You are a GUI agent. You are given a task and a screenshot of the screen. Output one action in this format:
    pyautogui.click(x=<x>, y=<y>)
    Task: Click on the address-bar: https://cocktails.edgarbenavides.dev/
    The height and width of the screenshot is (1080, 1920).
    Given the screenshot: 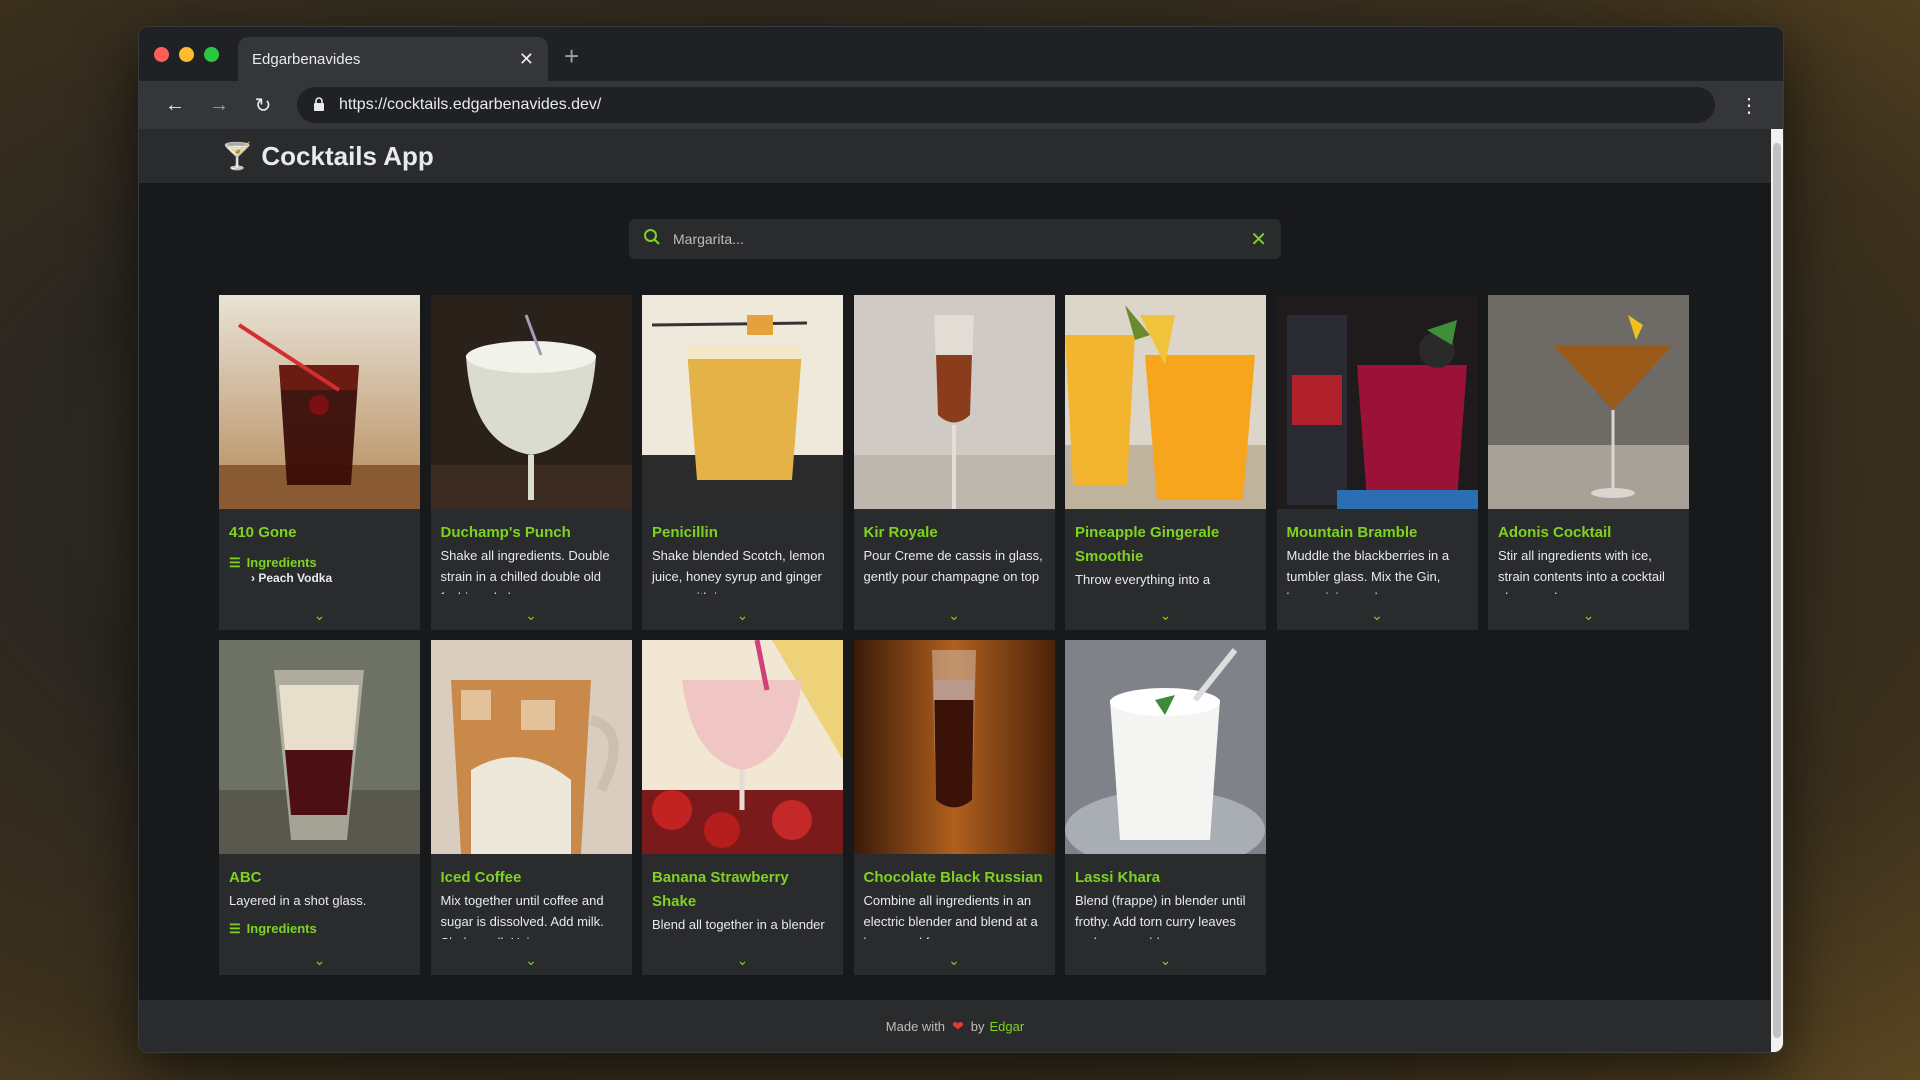 What is the action you would take?
    pyautogui.click(x=1006, y=105)
    